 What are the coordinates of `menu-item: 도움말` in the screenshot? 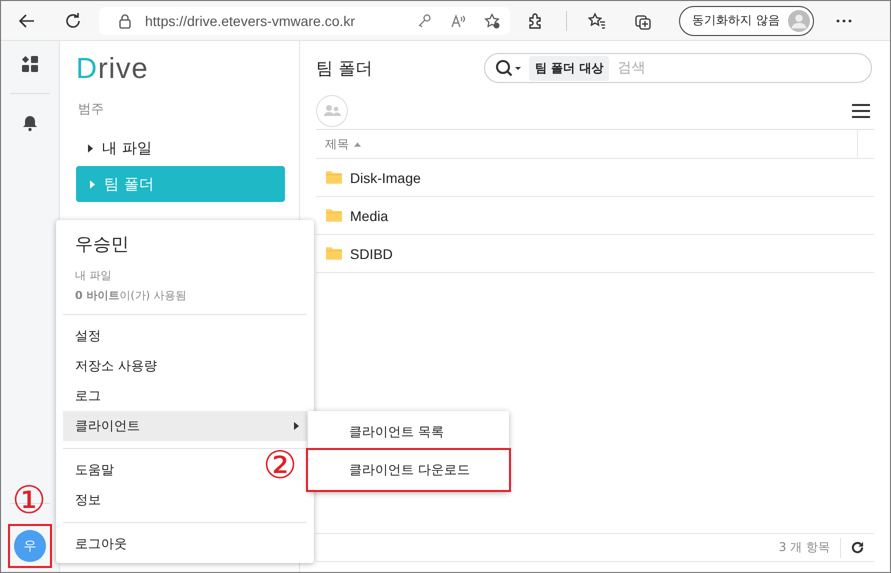 It's located at (91, 470).